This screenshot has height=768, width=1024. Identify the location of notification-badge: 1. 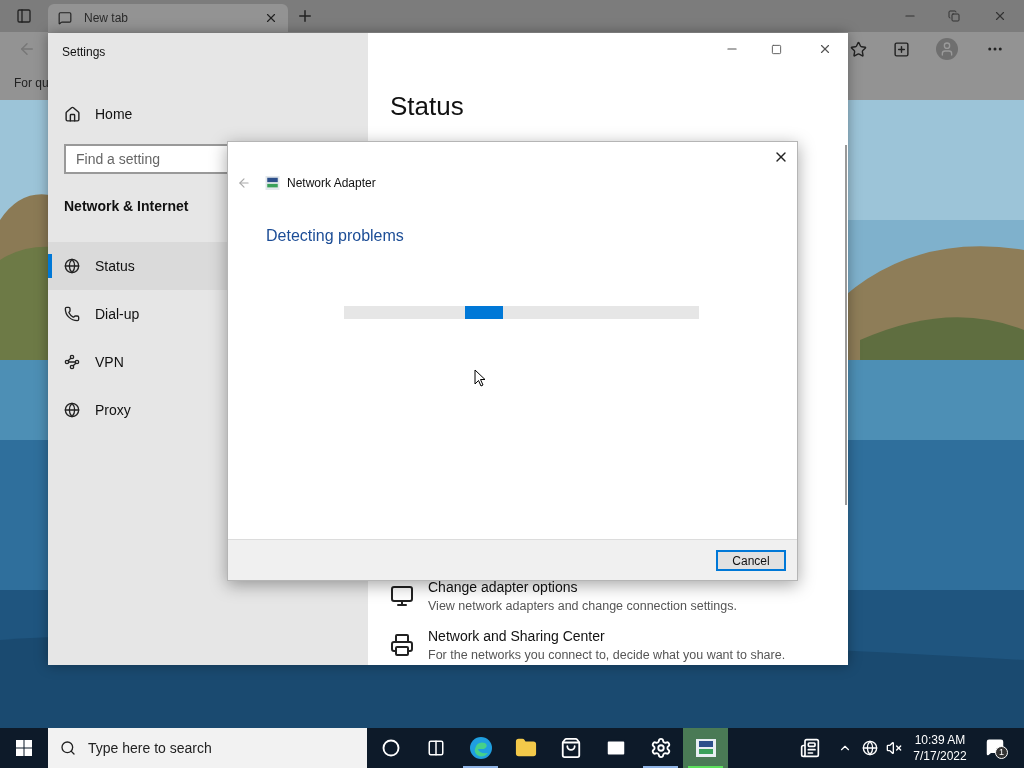
(1001, 752).